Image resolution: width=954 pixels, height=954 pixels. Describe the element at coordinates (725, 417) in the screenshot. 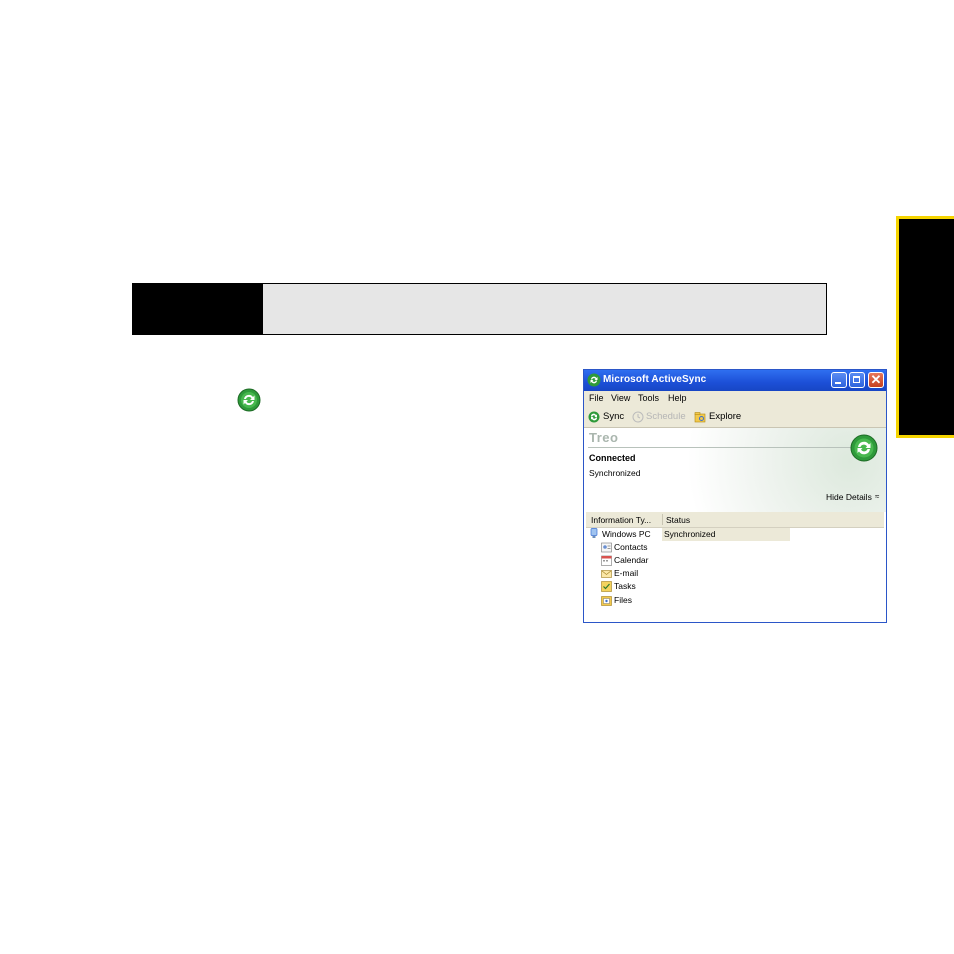

I see `explore-button: Explore` at that location.